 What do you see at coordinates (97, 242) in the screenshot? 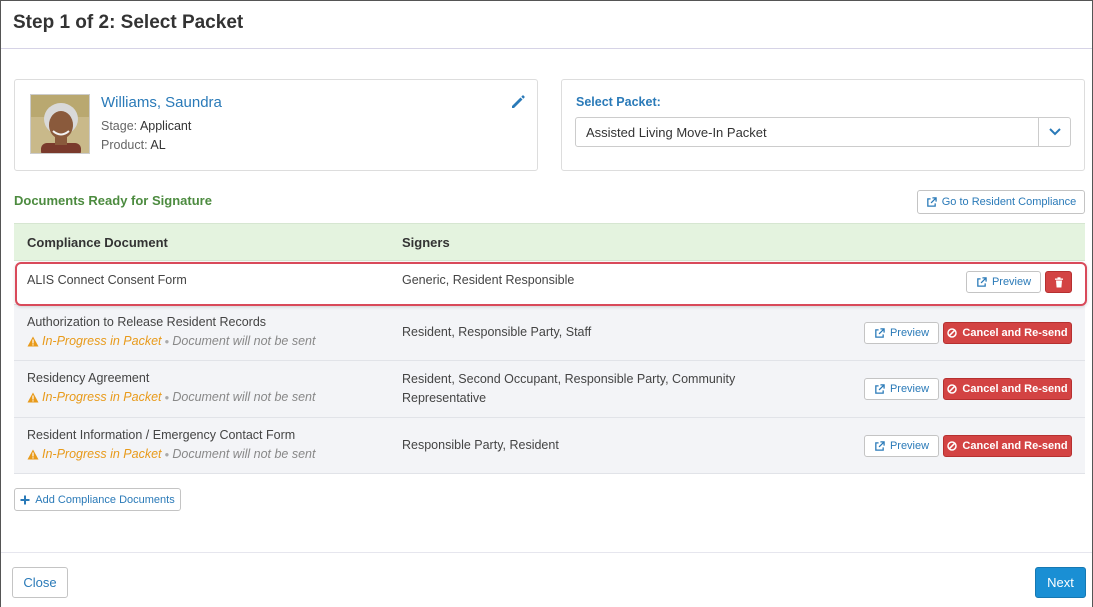
I see `column-header-document: Compliance Document` at bounding box center [97, 242].